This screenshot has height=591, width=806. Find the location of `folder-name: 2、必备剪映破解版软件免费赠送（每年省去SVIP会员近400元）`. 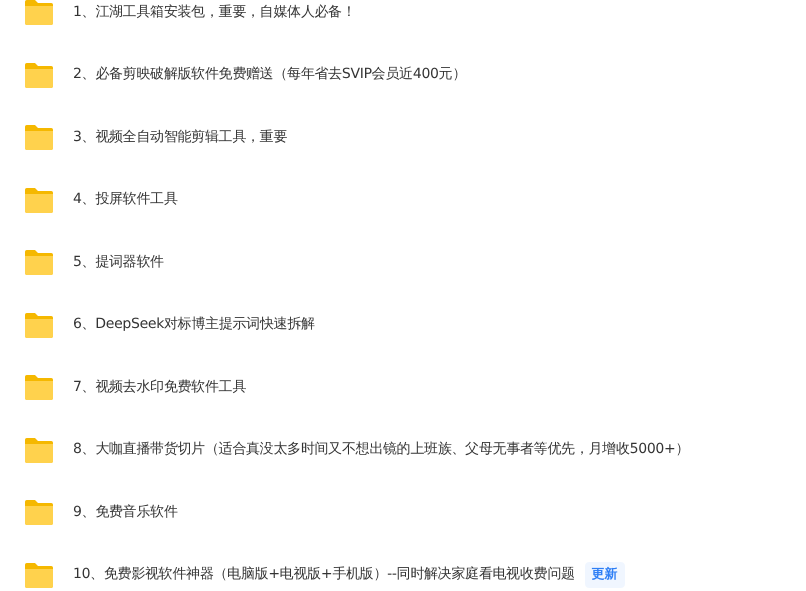

folder-name: 2、必备剪映破解版软件免费赠送（每年省去SVIP会员近400元） is located at coordinates (269, 75).